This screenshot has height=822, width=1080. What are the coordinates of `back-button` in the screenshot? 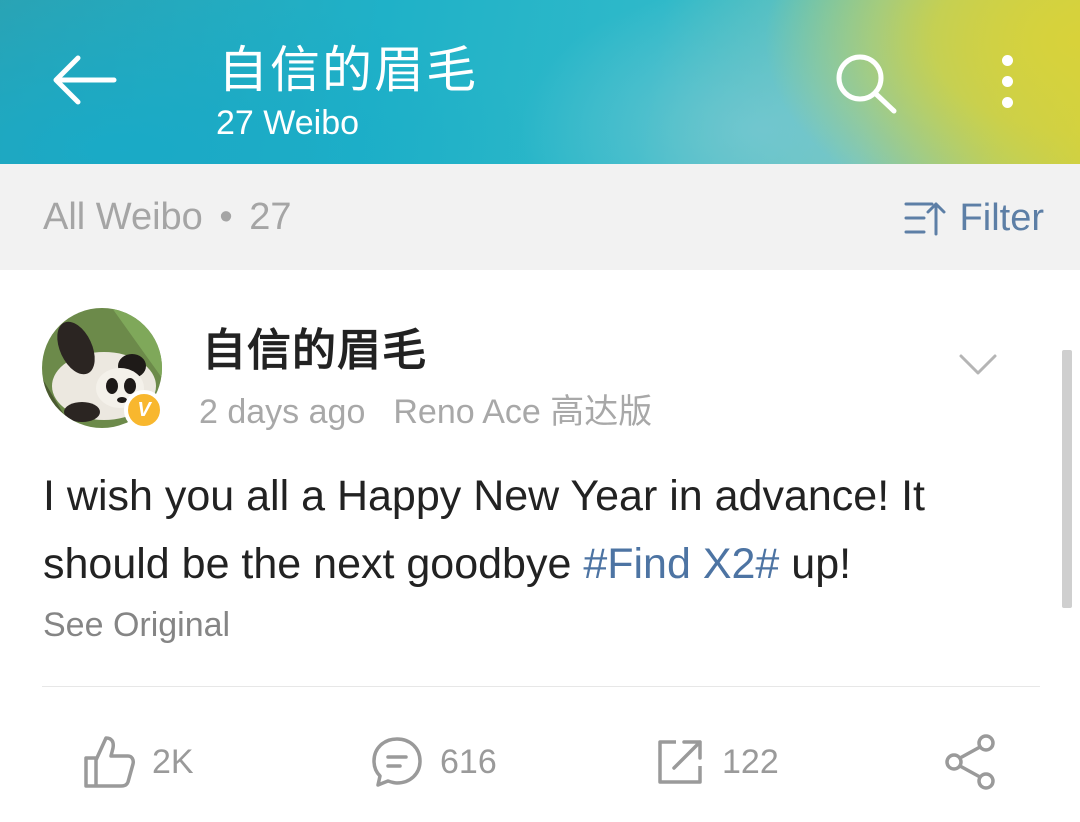 It's located at (84, 80).